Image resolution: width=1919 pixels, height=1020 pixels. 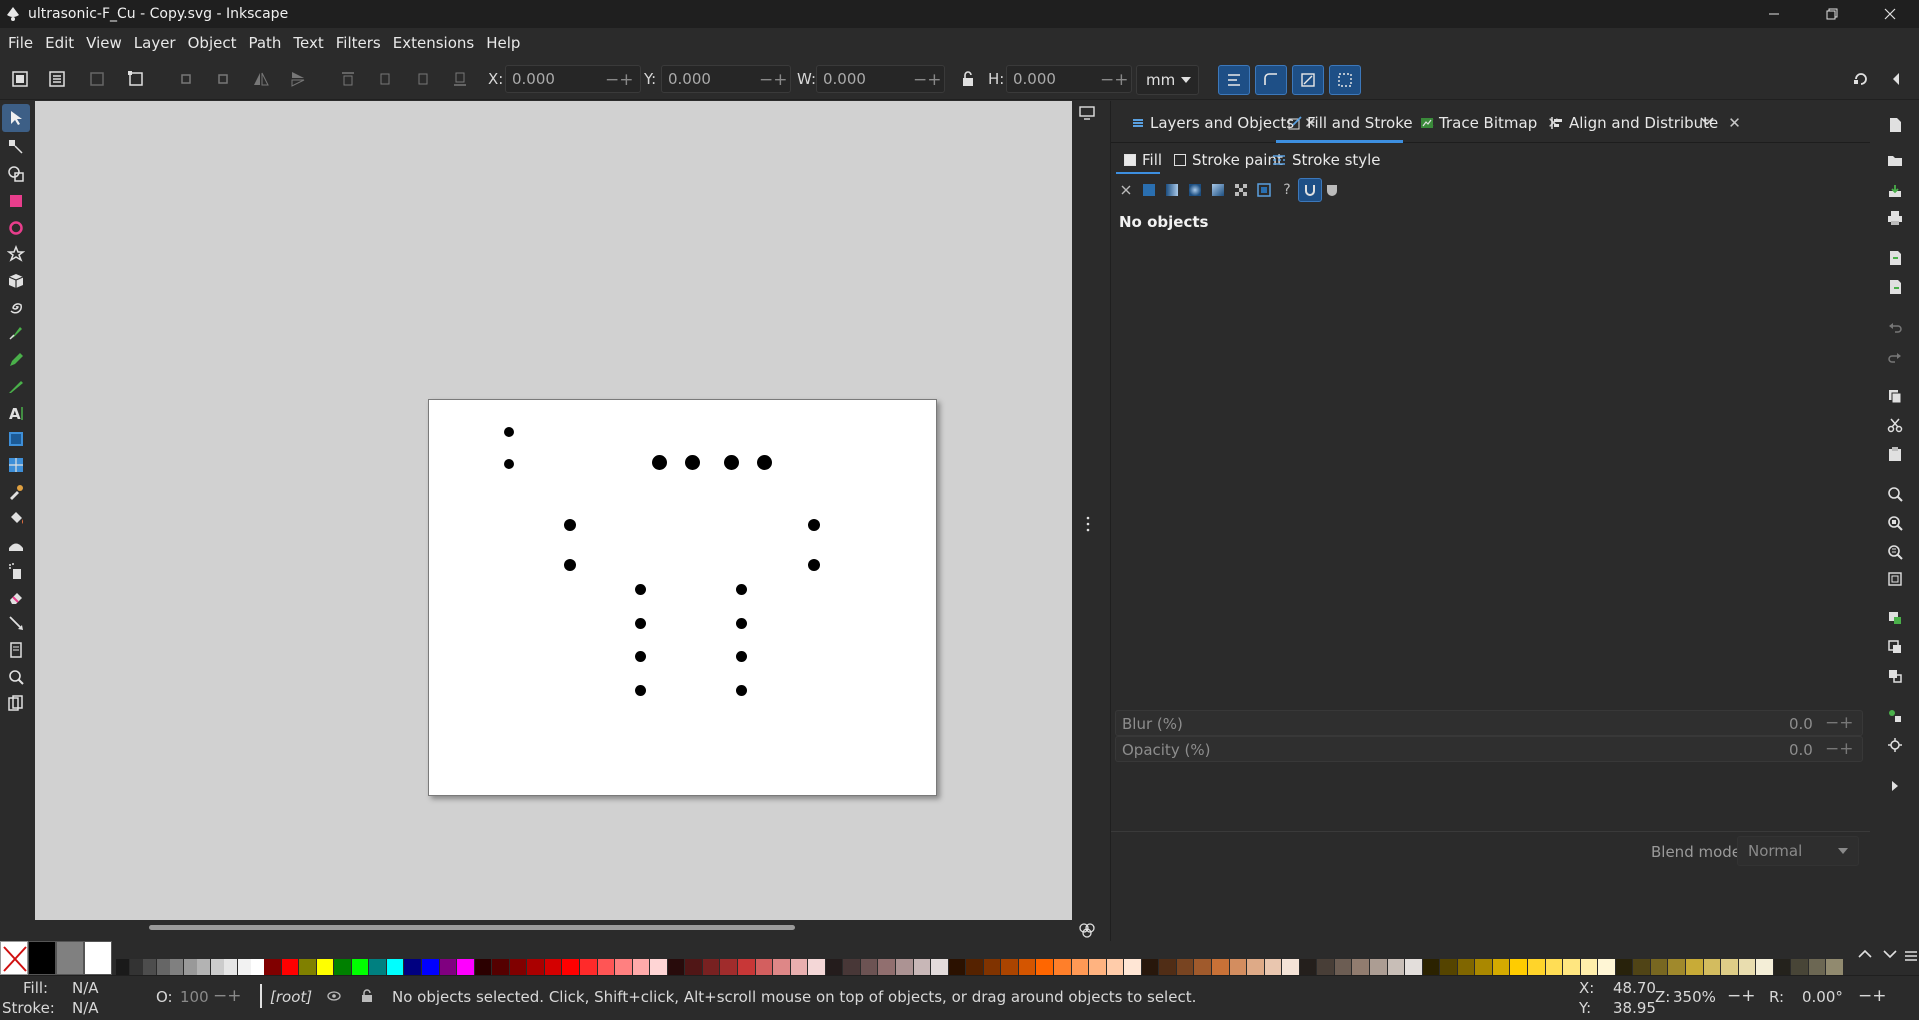 What do you see at coordinates (85, 1008) in the screenshot?
I see `stroke-value: N/A` at bounding box center [85, 1008].